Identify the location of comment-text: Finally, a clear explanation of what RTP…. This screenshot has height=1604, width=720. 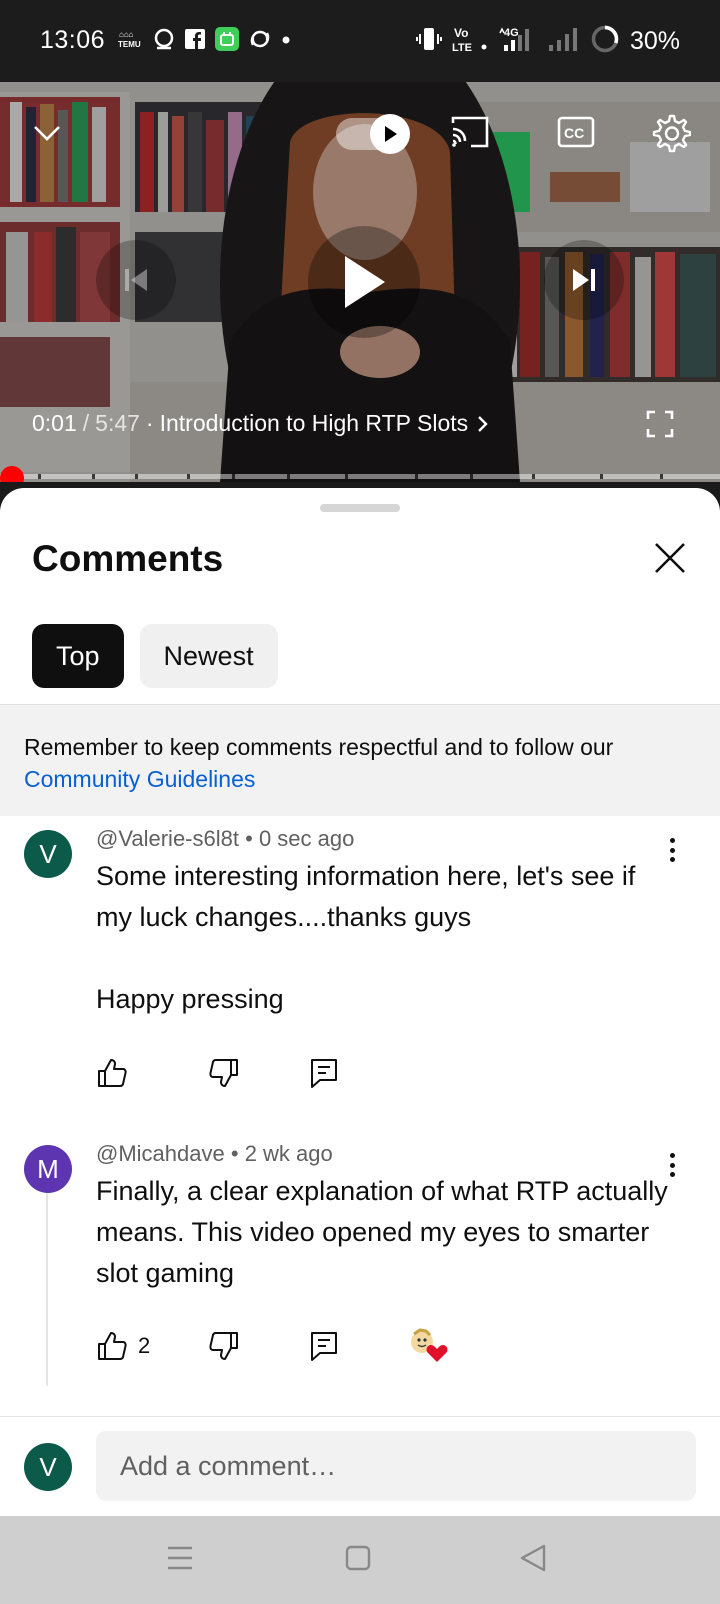
(382, 1232).